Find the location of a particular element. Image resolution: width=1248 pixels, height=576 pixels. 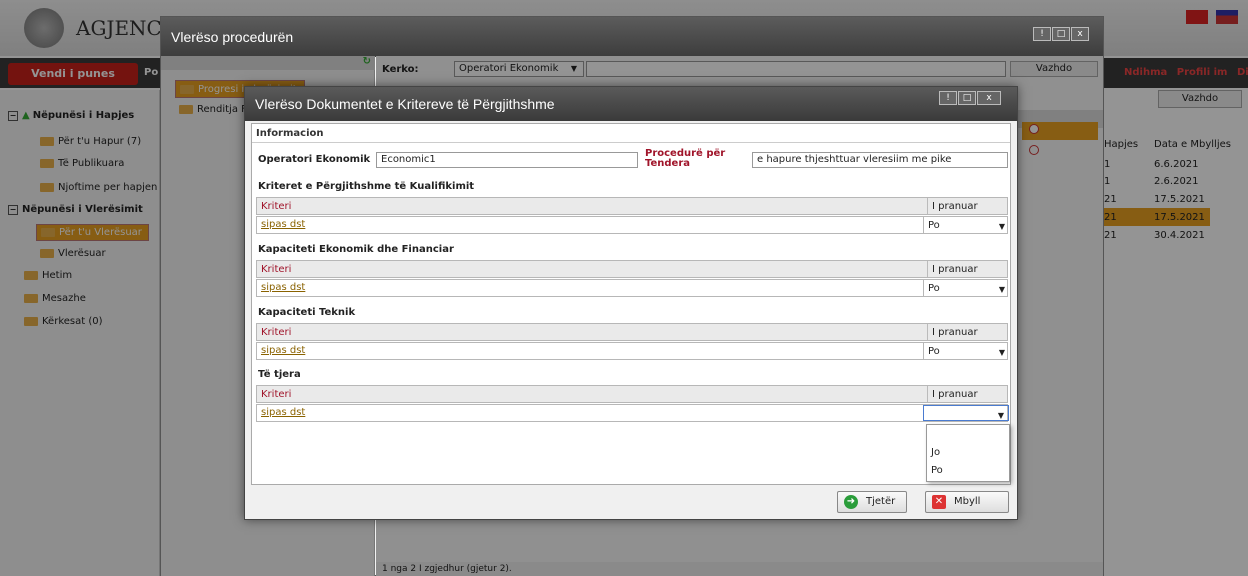

menu-di: Di is located at coordinates (1242, 72).